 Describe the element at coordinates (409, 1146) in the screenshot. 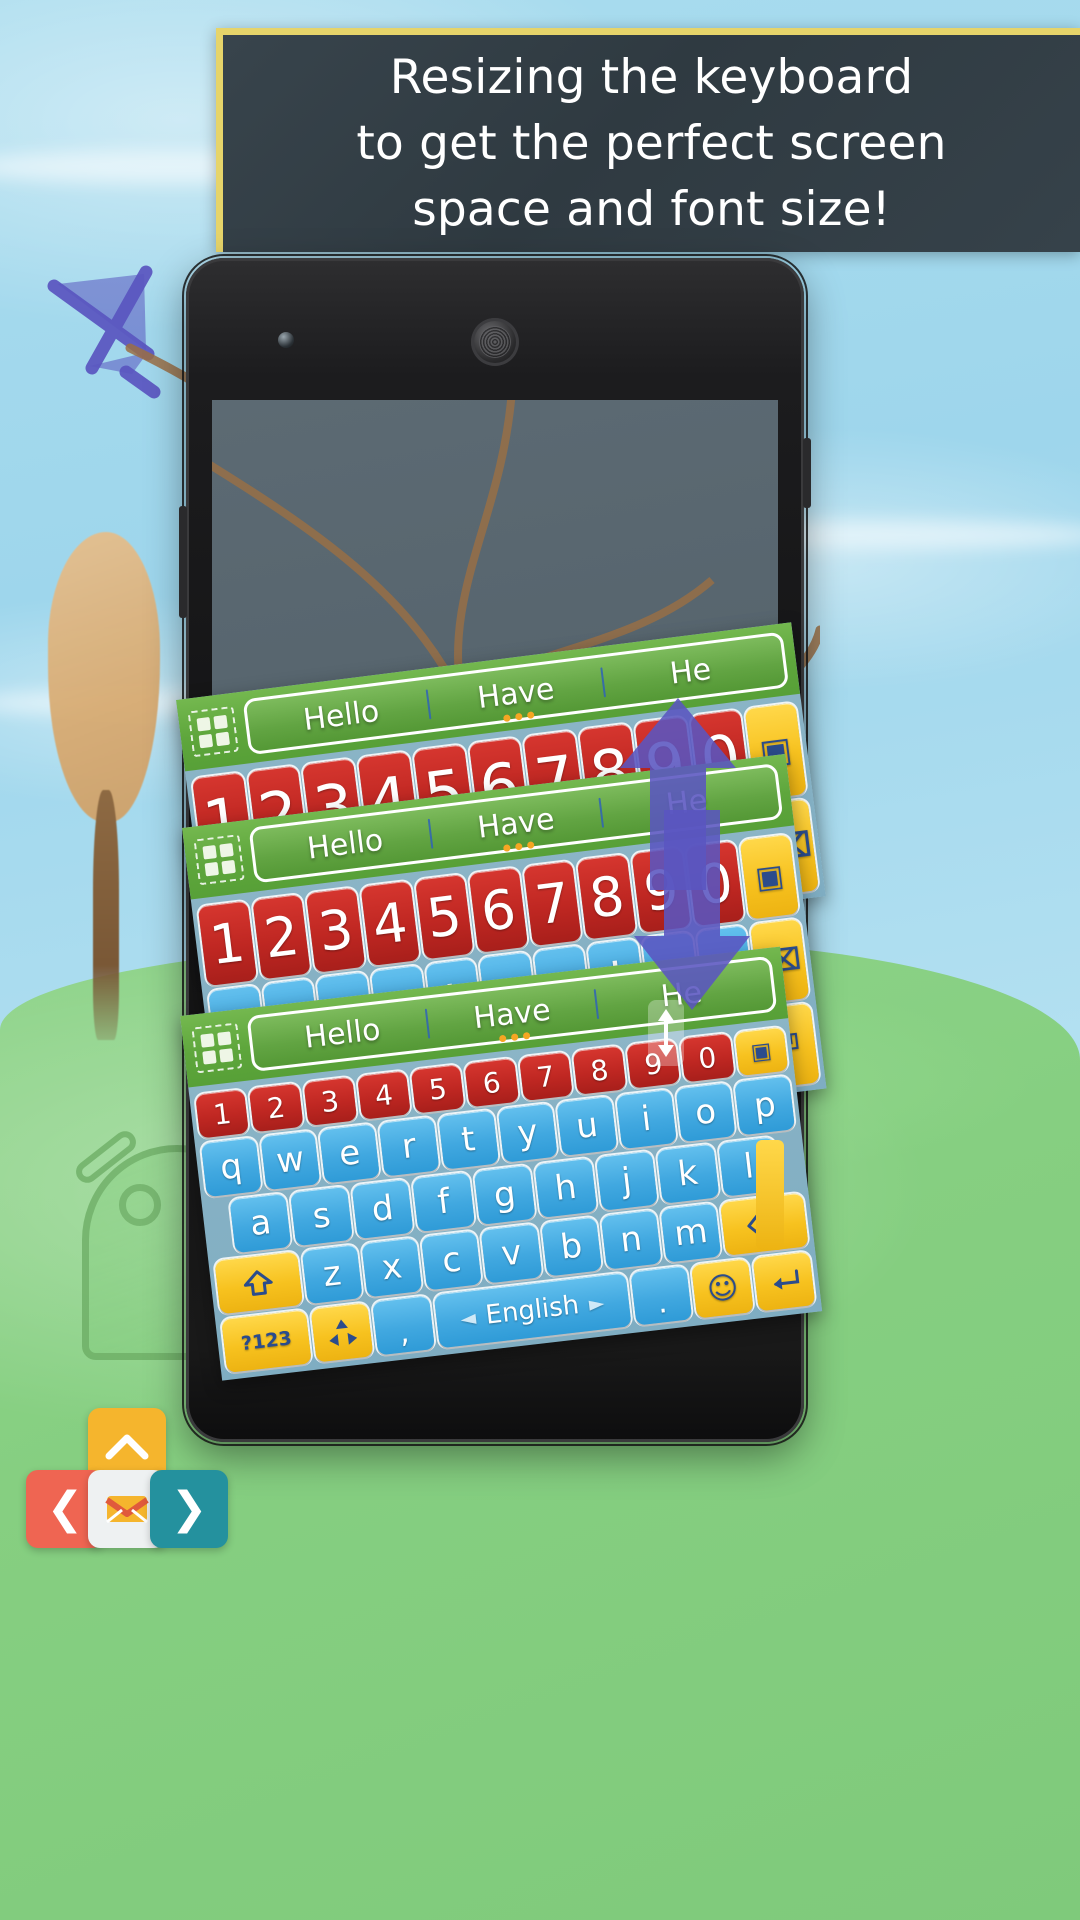

I see `key-r: r` at that location.